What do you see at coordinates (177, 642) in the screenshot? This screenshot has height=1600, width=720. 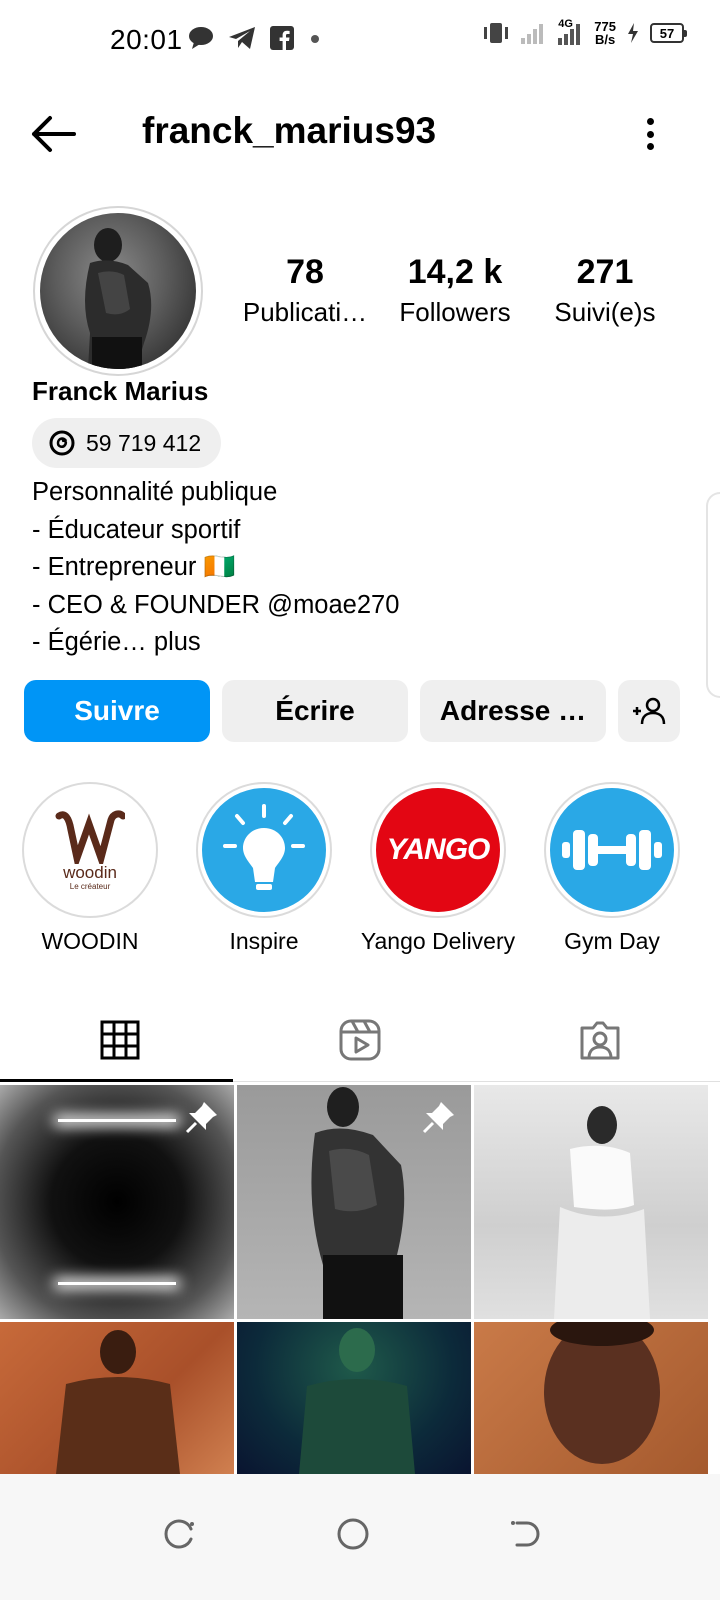 I see `bio-more-link: plus` at bounding box center [177, 642].